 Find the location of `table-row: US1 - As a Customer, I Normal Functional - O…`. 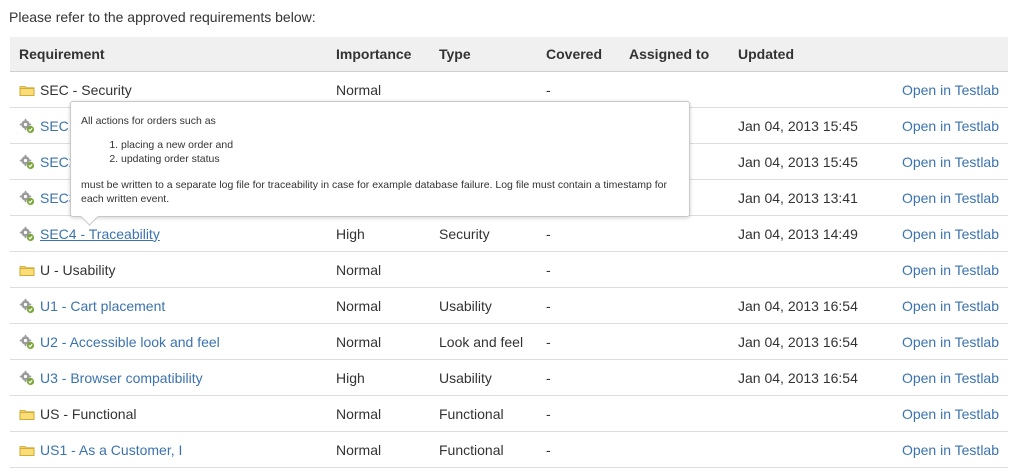

table-row: US1 - As a Customer, I Normal Functional - O… is located at coordinates (509, 449).